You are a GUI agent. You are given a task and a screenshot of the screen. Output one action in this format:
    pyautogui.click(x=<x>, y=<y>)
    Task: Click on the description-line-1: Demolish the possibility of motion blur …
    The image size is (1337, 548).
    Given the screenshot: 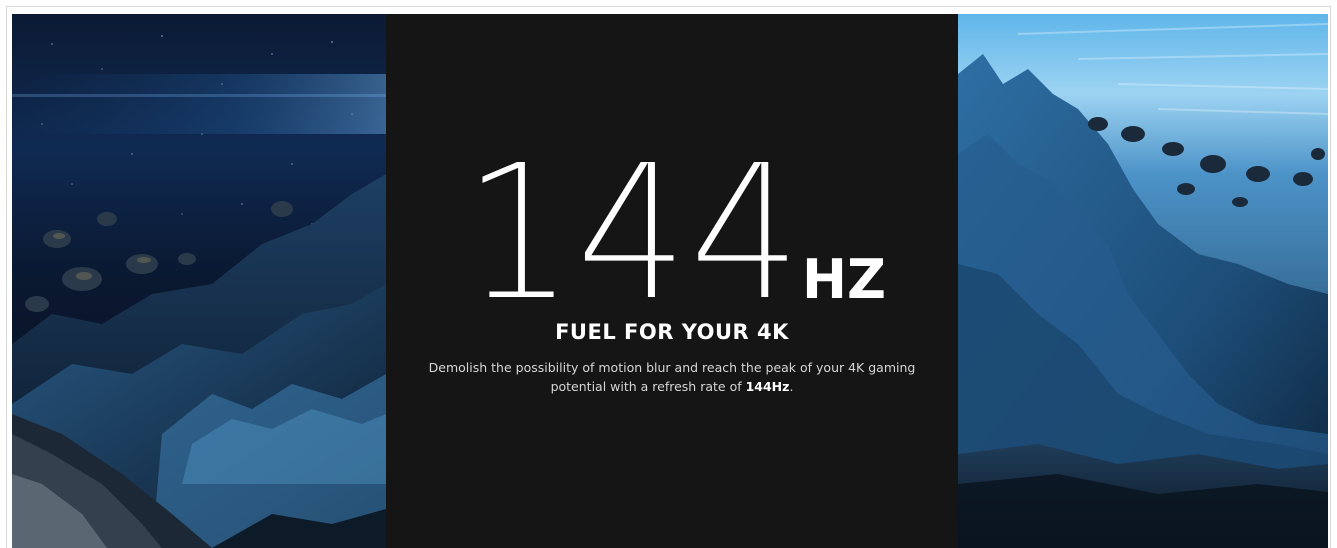 What is the action you would take?
    pyautogui.click(x=672, y=367)
    